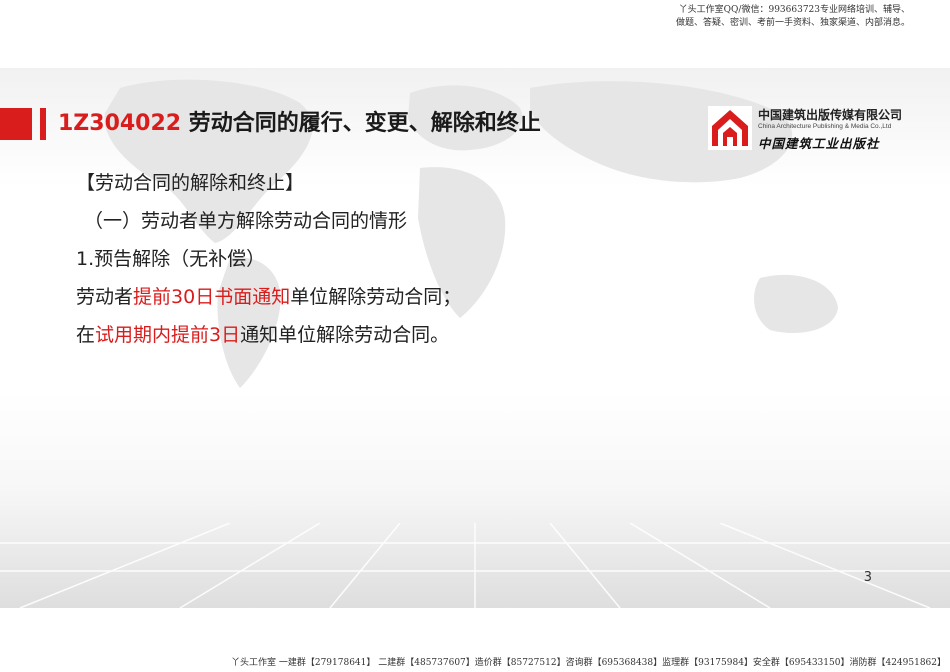 This screenshot has height=672, width=950. I want to click on rule-2-highlight: 试用期内提前3日, so click(168, 335).